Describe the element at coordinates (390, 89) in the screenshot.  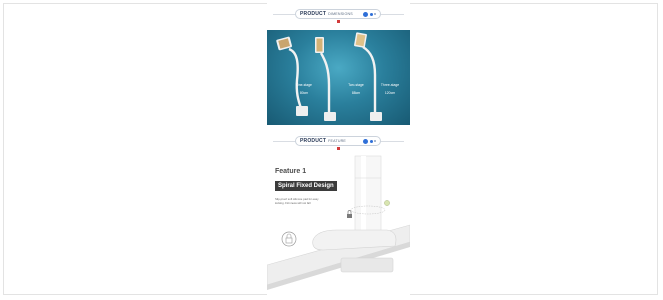
I see `dimension-label-3: Three-stage 120cm` at that location.